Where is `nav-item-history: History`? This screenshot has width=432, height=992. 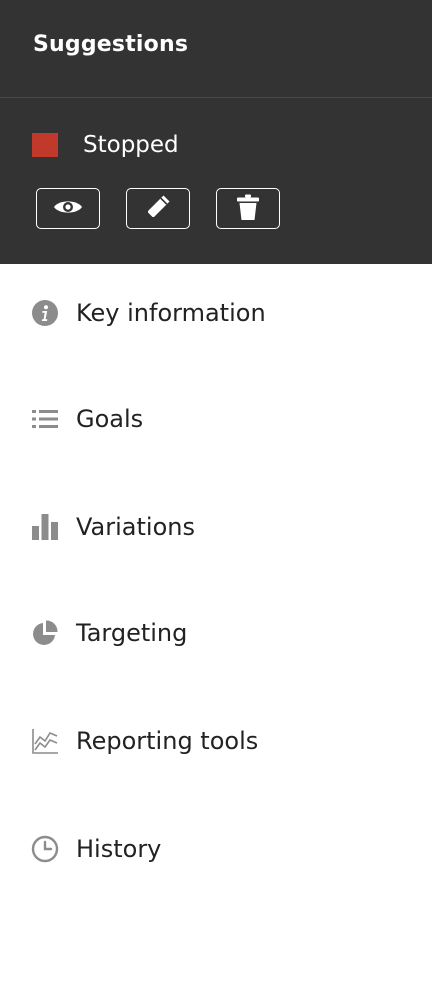
nav-item-history: History is located at coordinates (96, 849).